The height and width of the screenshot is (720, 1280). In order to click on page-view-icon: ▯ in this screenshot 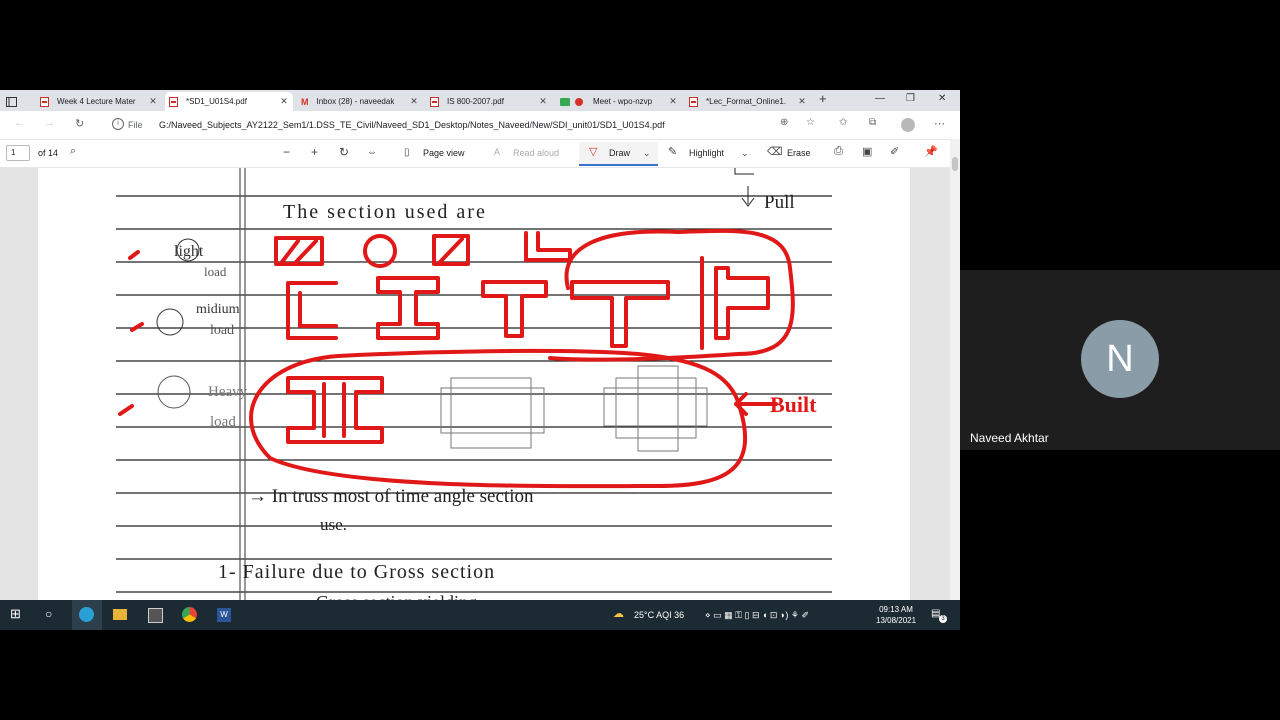, I will do `click(407, 152)`.